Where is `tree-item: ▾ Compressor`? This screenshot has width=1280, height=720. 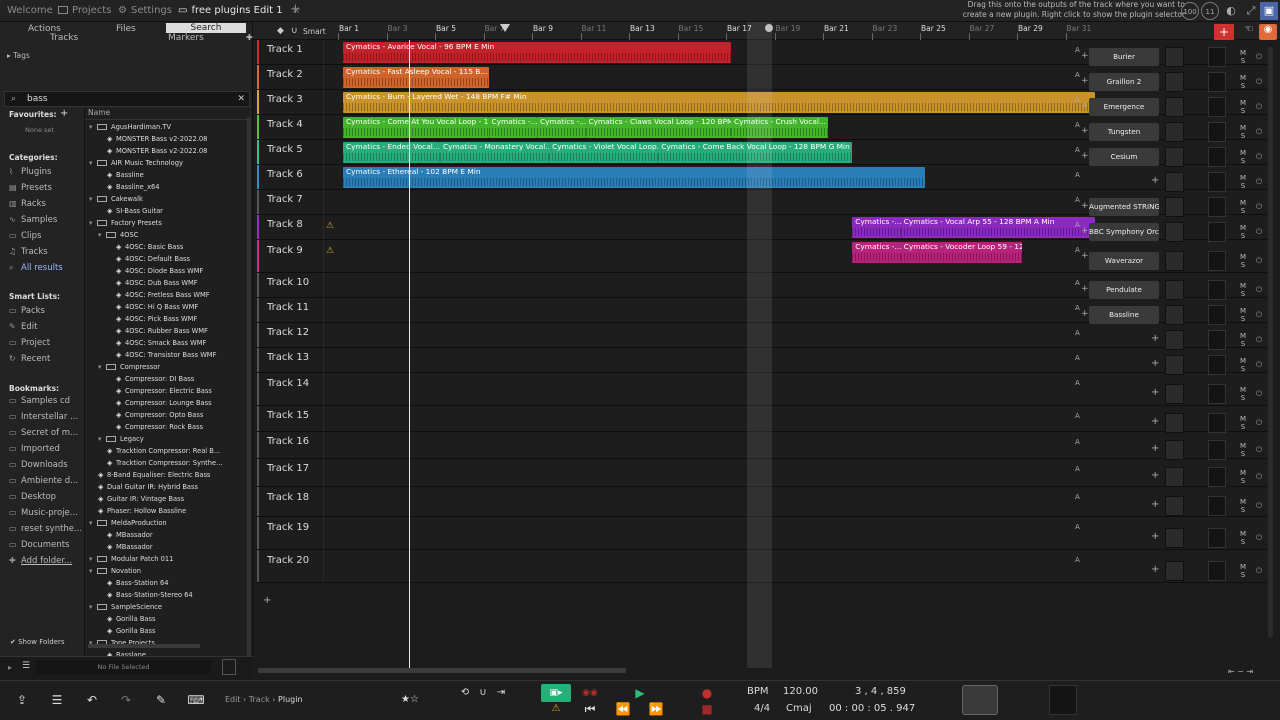
tree-item: ▾ Compressor is located at coordinates (129, 367).